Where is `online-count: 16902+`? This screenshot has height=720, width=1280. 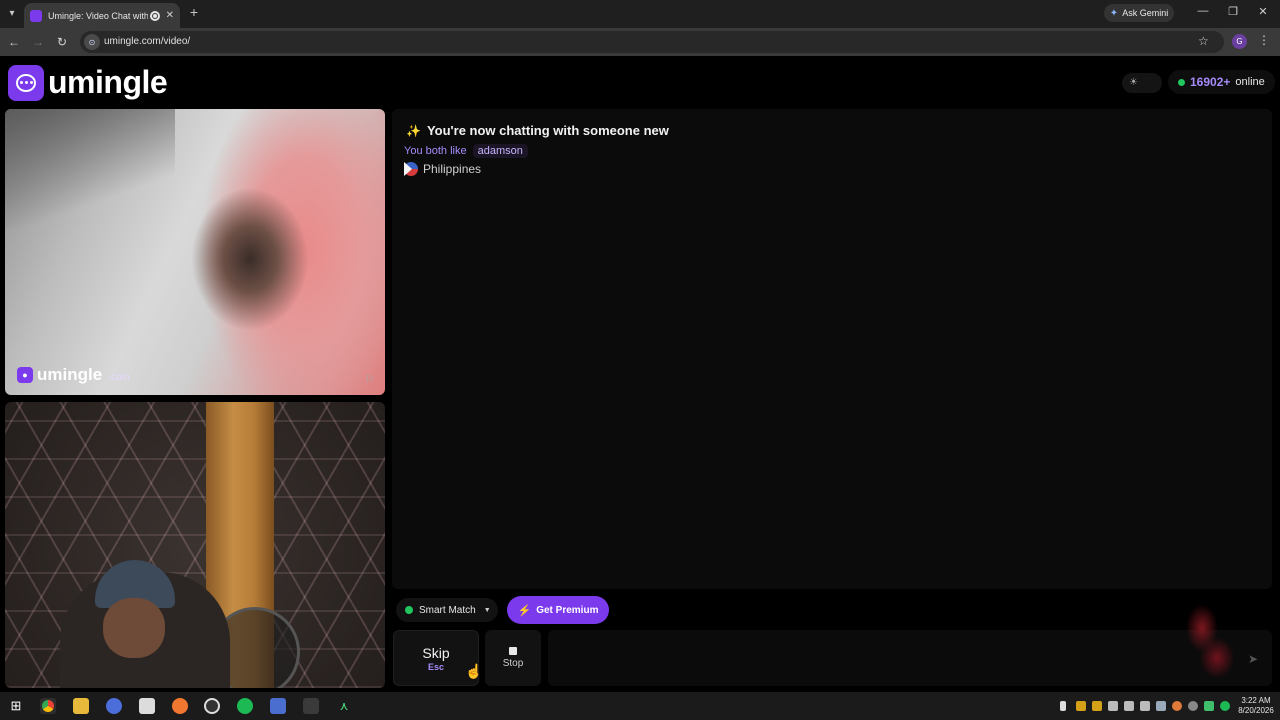
online-count: 16902+ is located at coordinates (1210, 82).